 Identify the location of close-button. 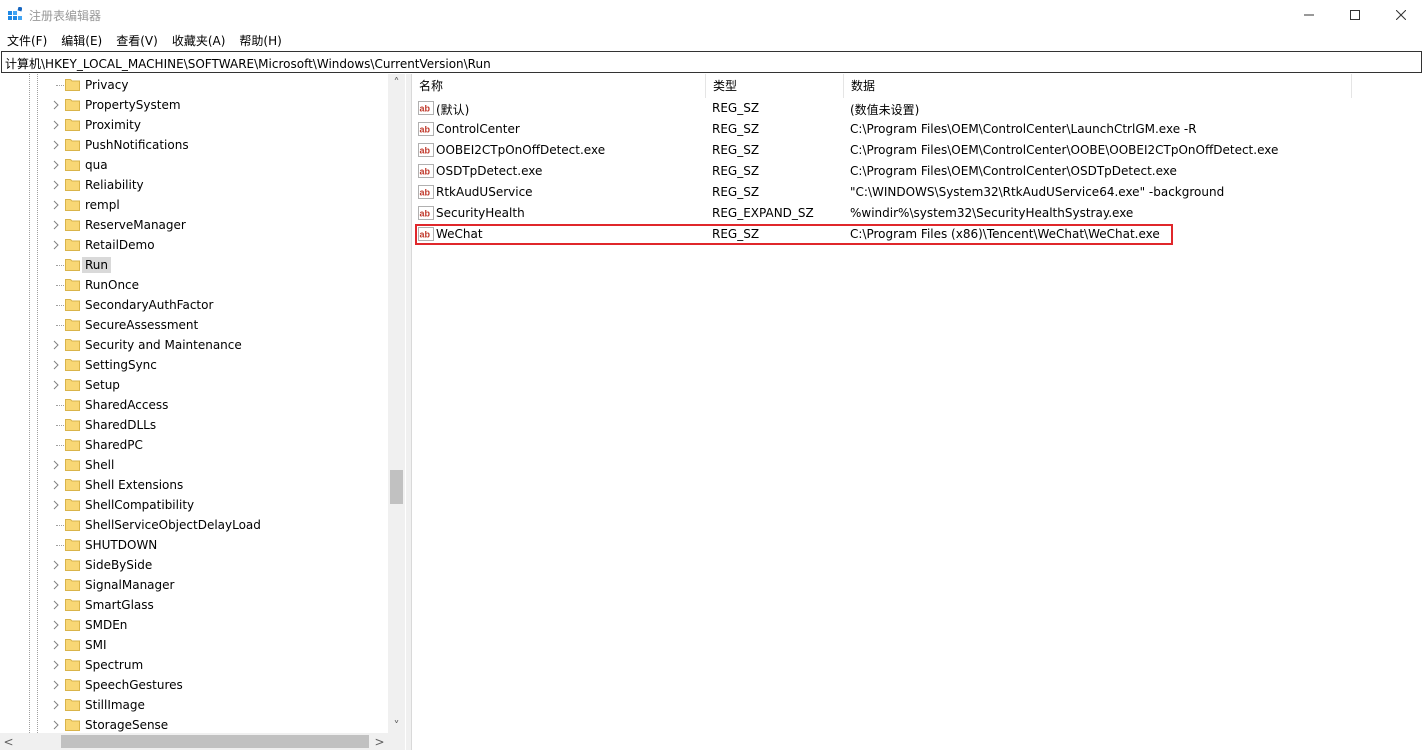
(1401, 15).